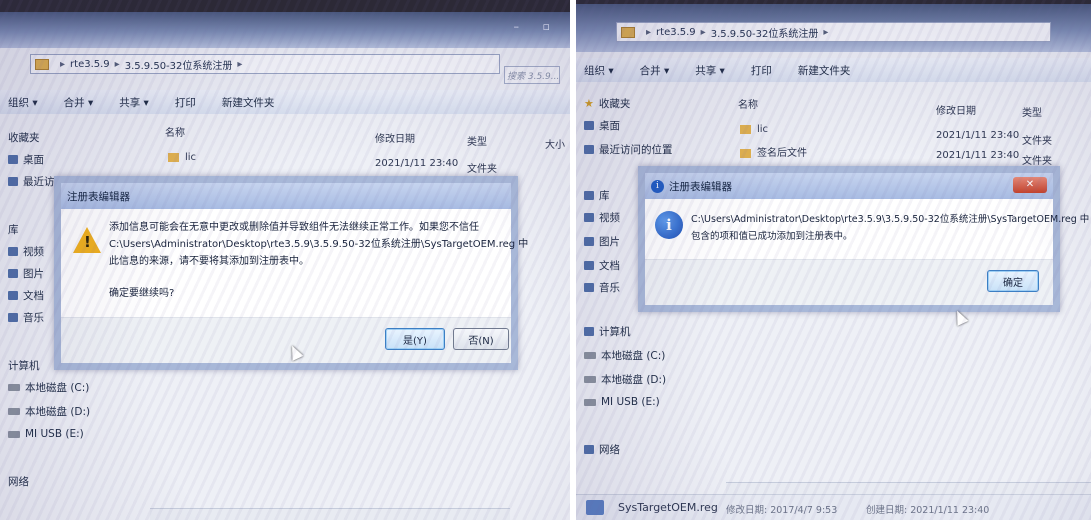 This screenshot has height=520, width=1091. I want to click on desktop-icon, so click(589, 125).